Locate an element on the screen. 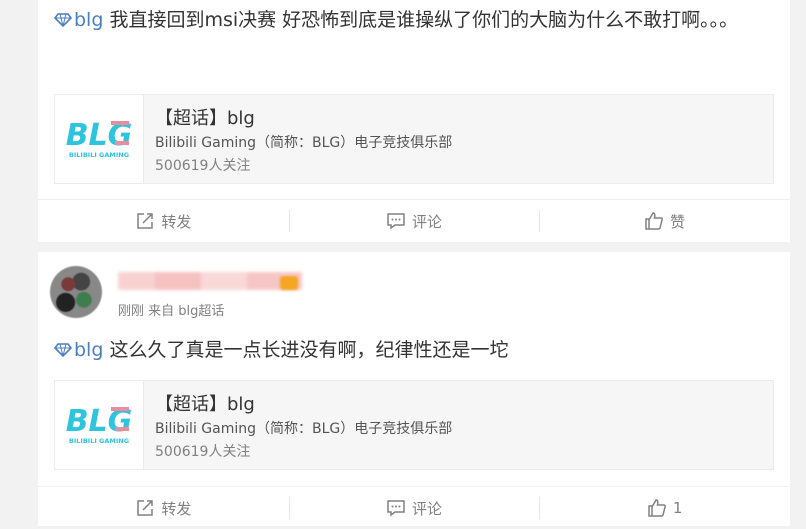 The width and height of the screenshot is (806, 529). like-button: 赞 is located at coordinates (664, 221).